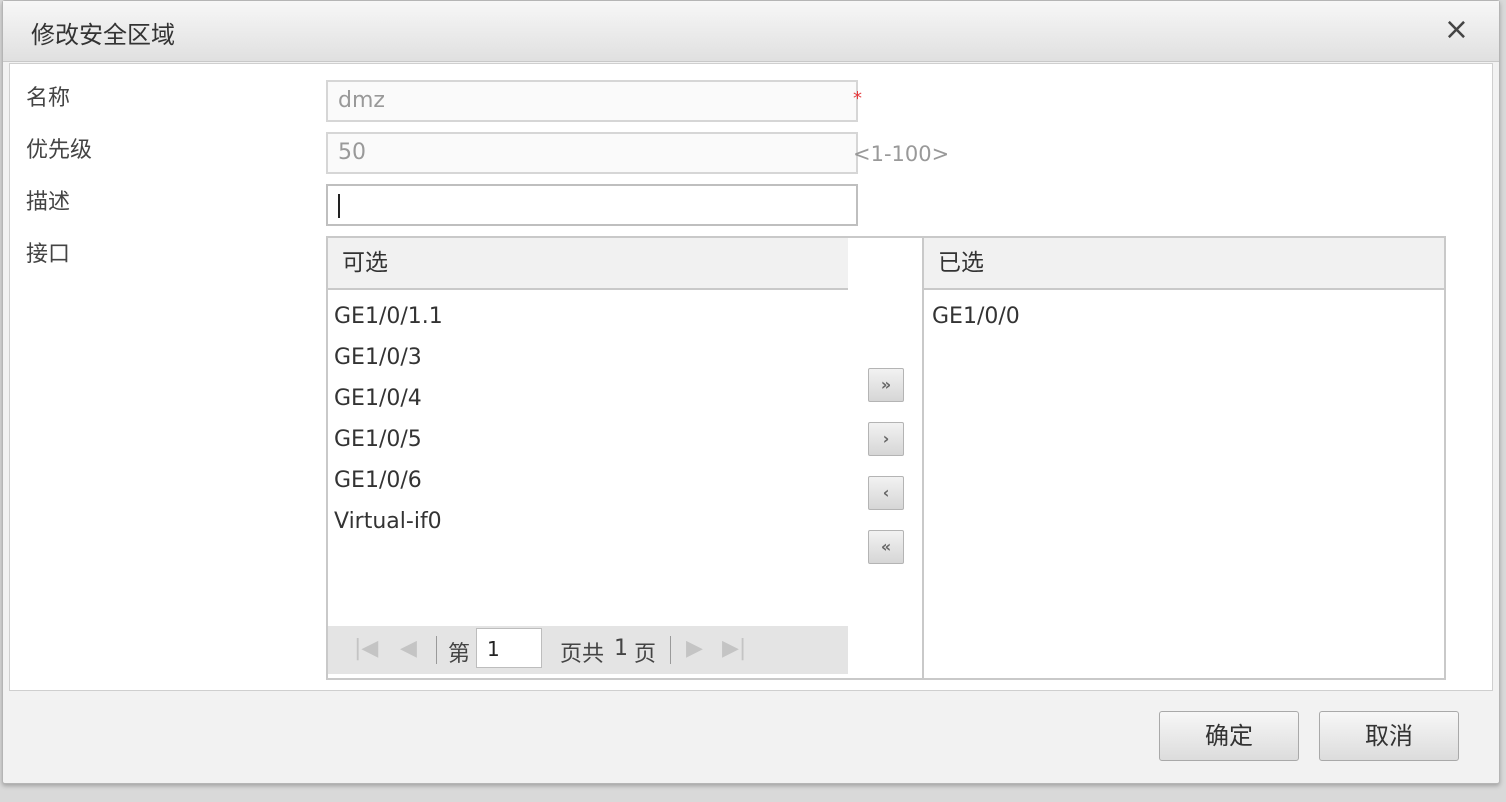 The image size is (1506, 802). Describe the element at coordinates (591, 480) in the screenshot. I see `list-item: GE1/0/6` at that location.